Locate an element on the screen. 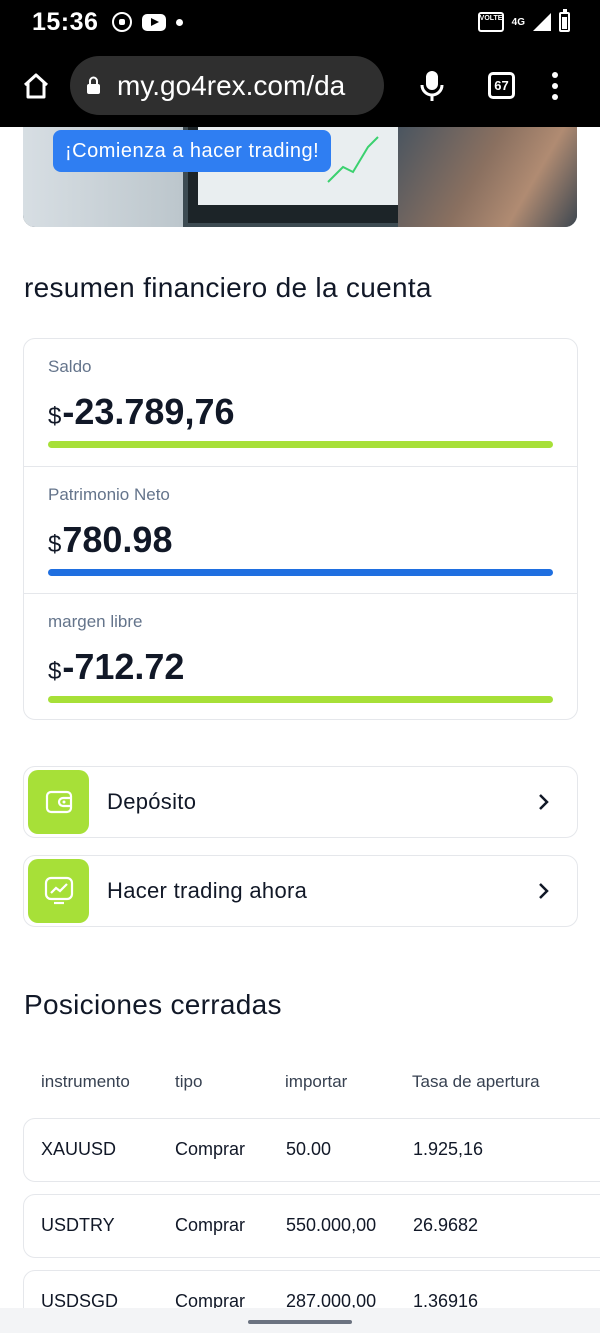 The height and width of the screenshot is (1333, 600). battery-icon is located at coordinates (564, 20).